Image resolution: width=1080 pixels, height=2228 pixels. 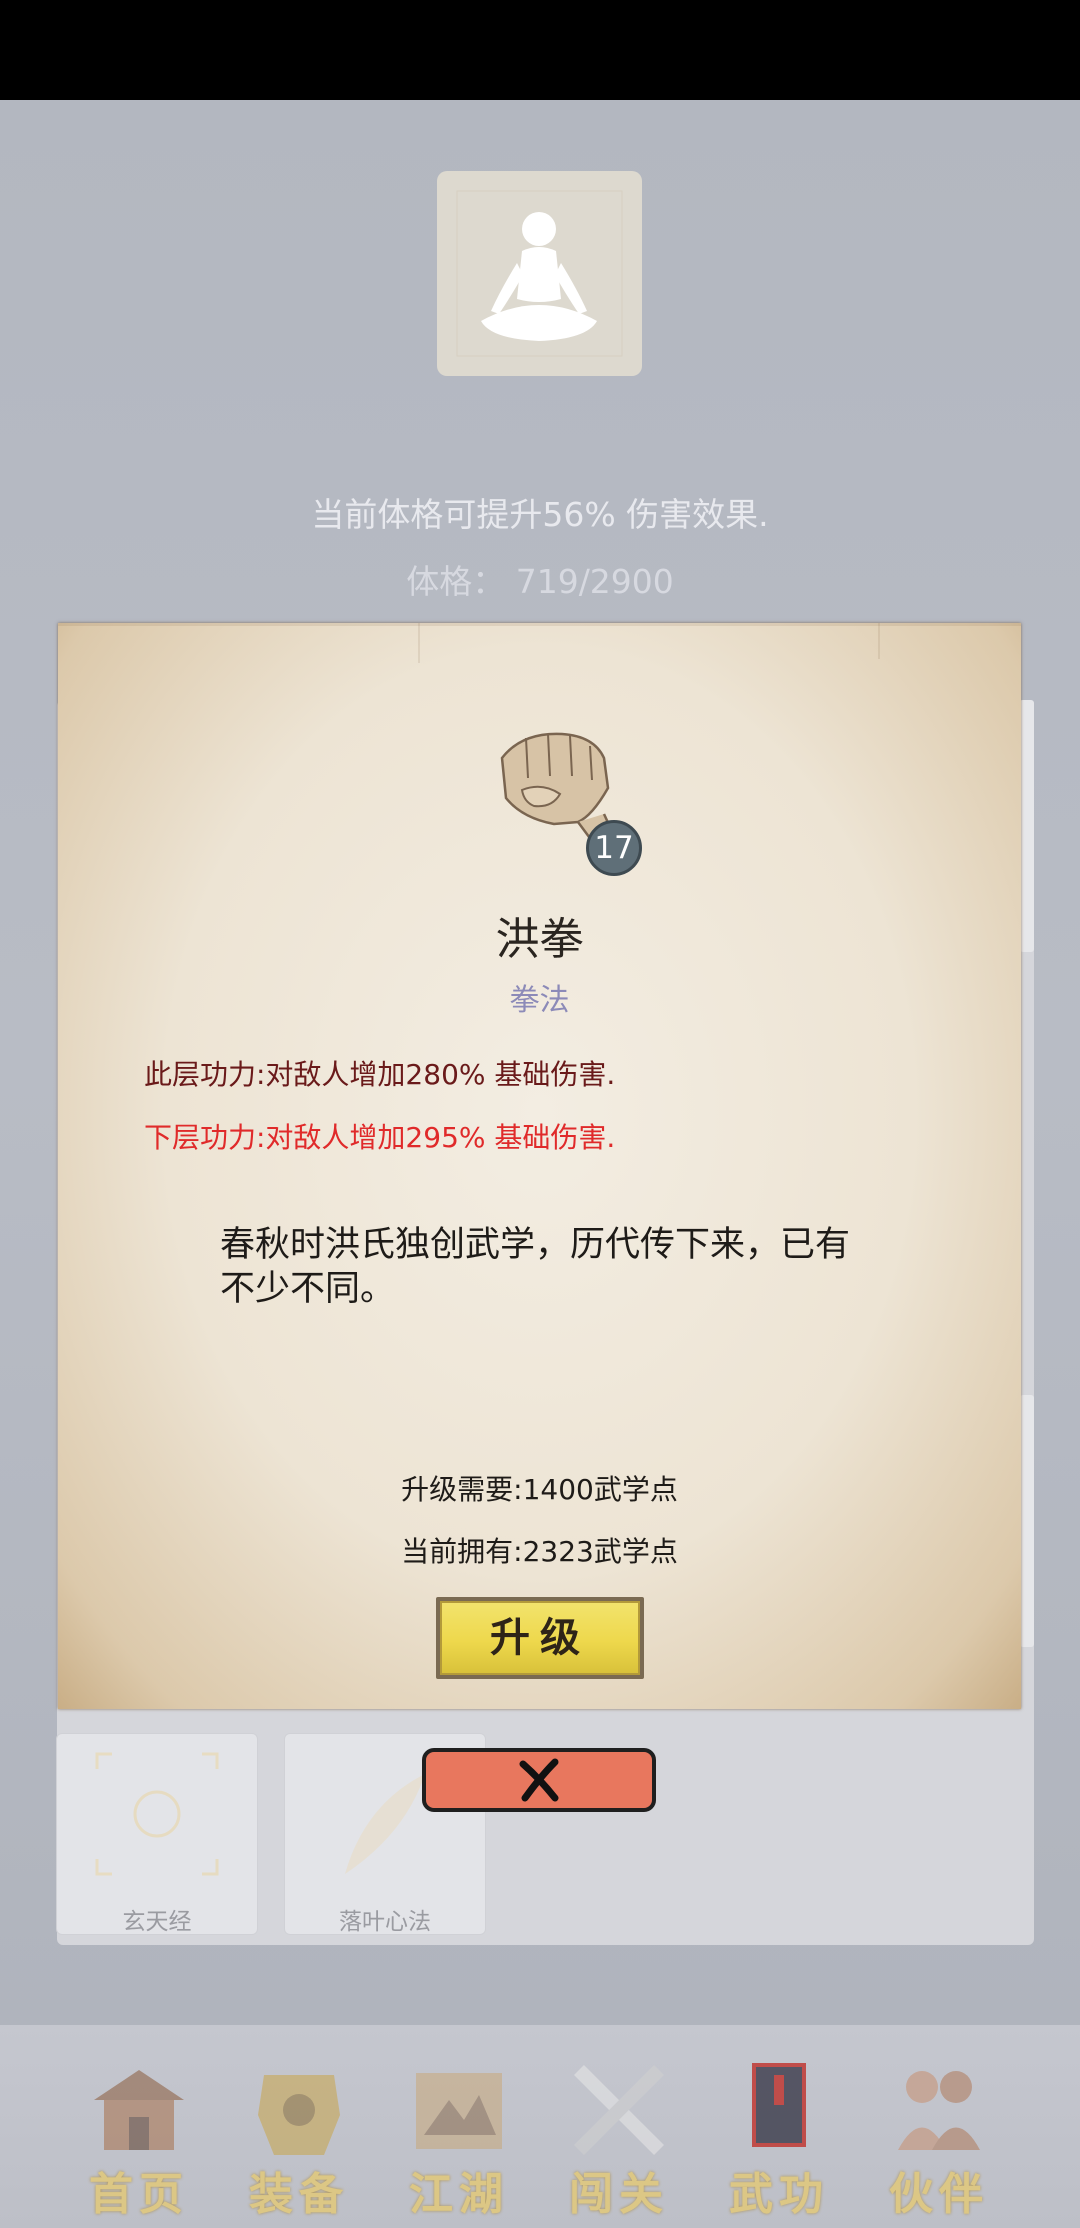 I want to click on nav-label: 首页, so click(x=139, y=2194).